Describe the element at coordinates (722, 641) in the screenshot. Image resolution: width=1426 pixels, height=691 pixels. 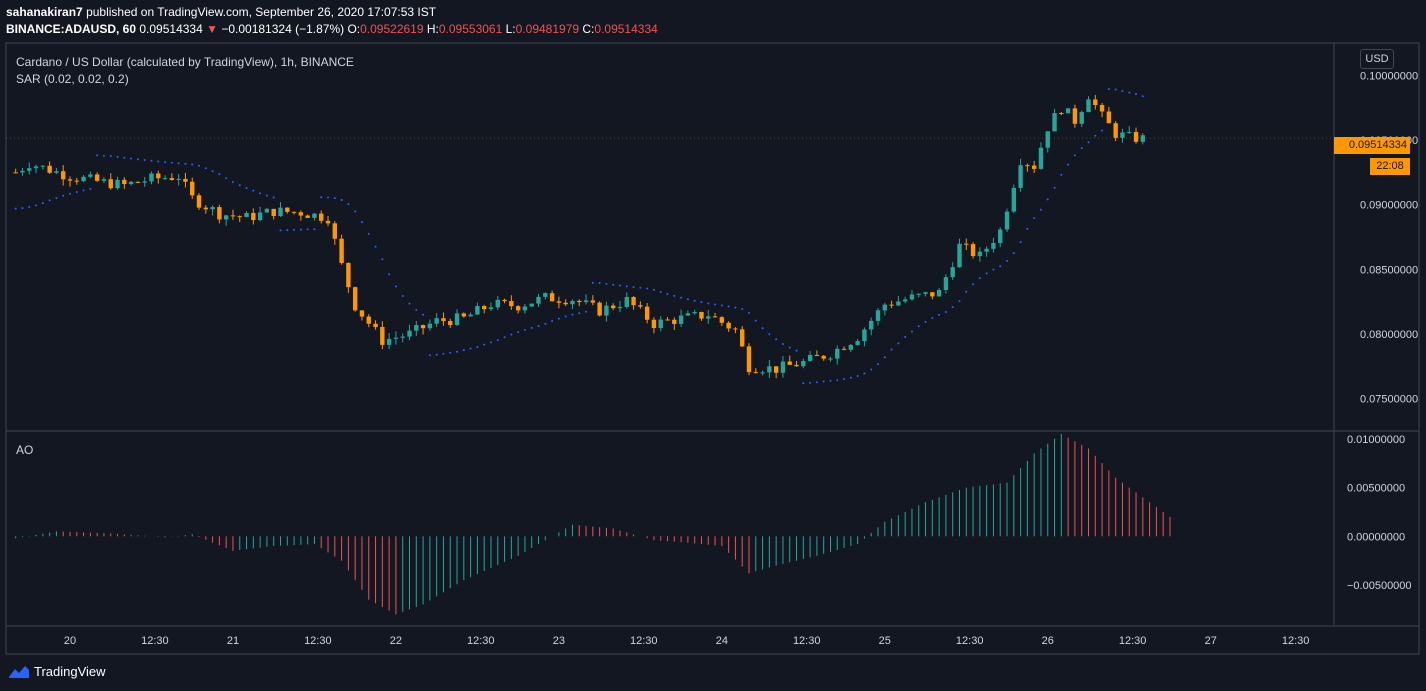
I see `time-tick-label: 24` at that location.